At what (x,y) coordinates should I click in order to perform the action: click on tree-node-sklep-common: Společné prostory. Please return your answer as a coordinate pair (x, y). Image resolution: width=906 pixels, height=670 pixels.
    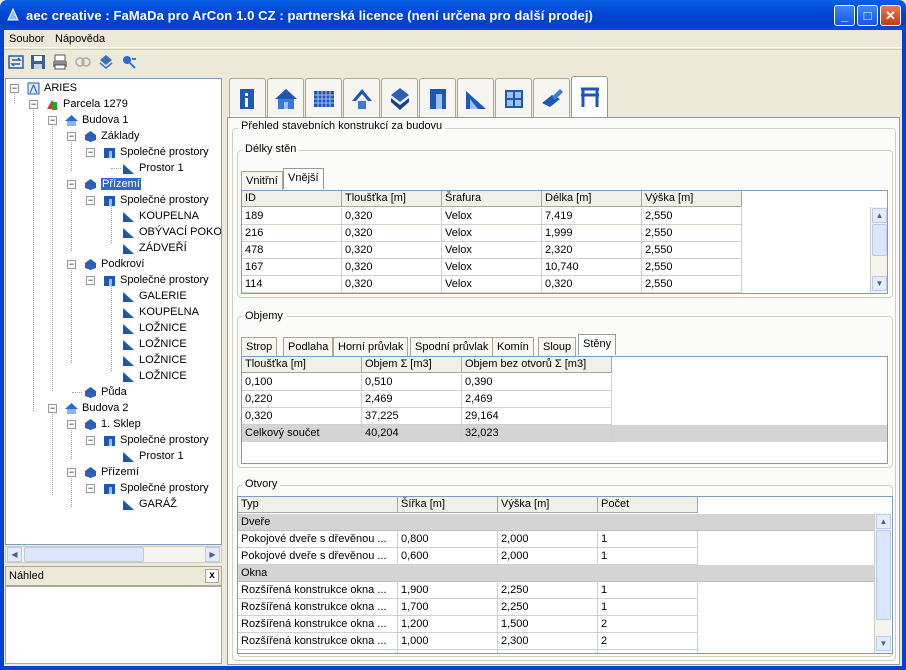
    Looking at the image, I should click on (155, 440).